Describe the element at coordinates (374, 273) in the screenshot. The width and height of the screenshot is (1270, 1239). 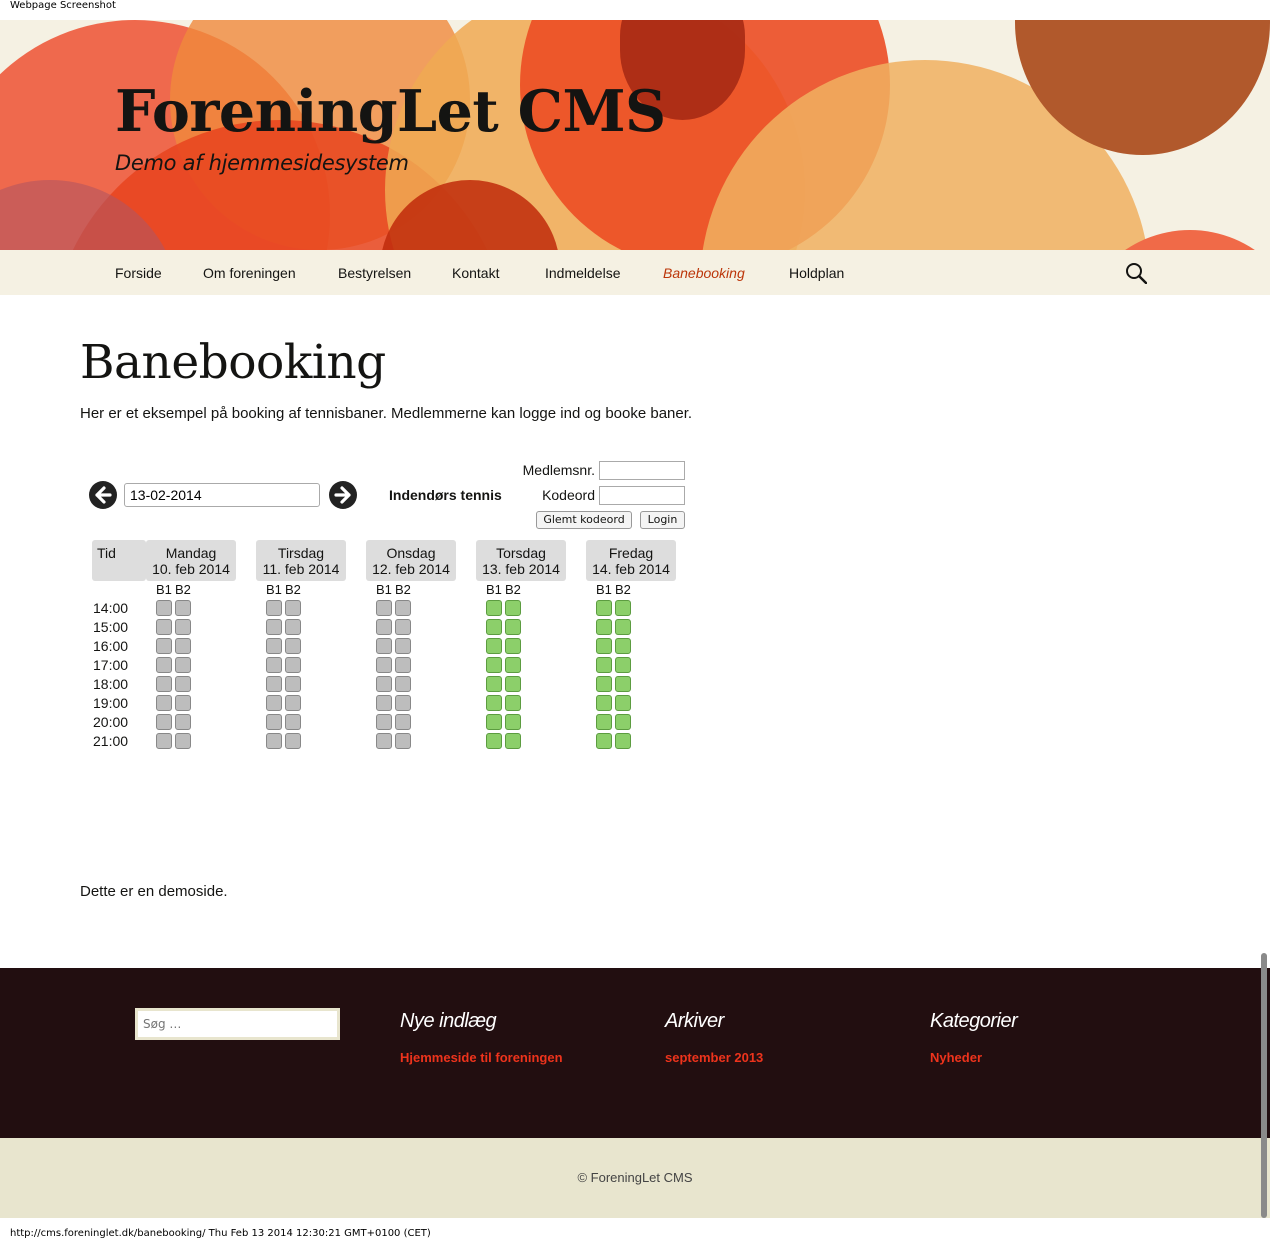
I see `nav-item-bestyrelsen: Bestyrelsen` at that location.